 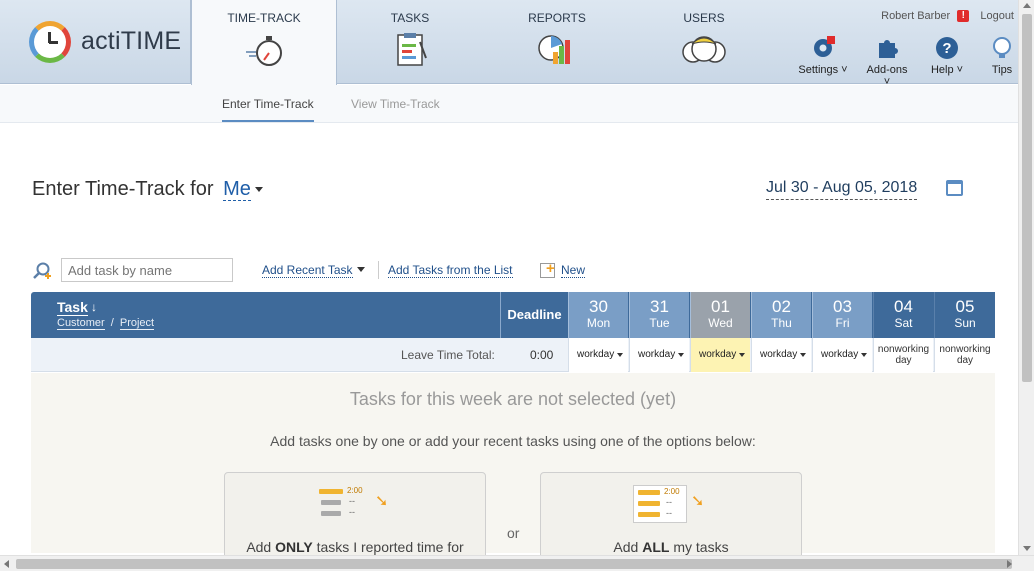 What do you see at coordinates (344, 504) in the screenshot?
I see `task-list-icon: 2:00 -- --` at bounding box center [344, 504].